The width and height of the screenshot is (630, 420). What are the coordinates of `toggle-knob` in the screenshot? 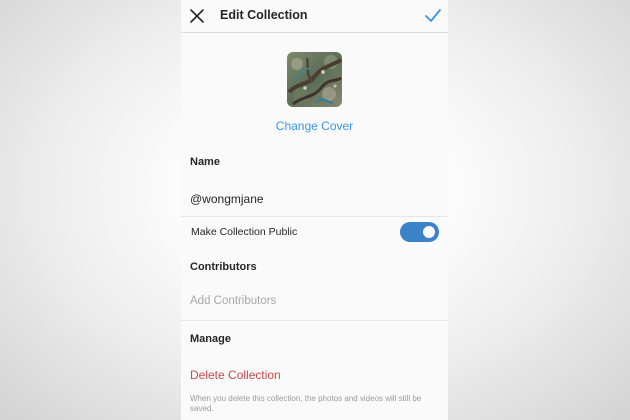 It's located at (429, 232).